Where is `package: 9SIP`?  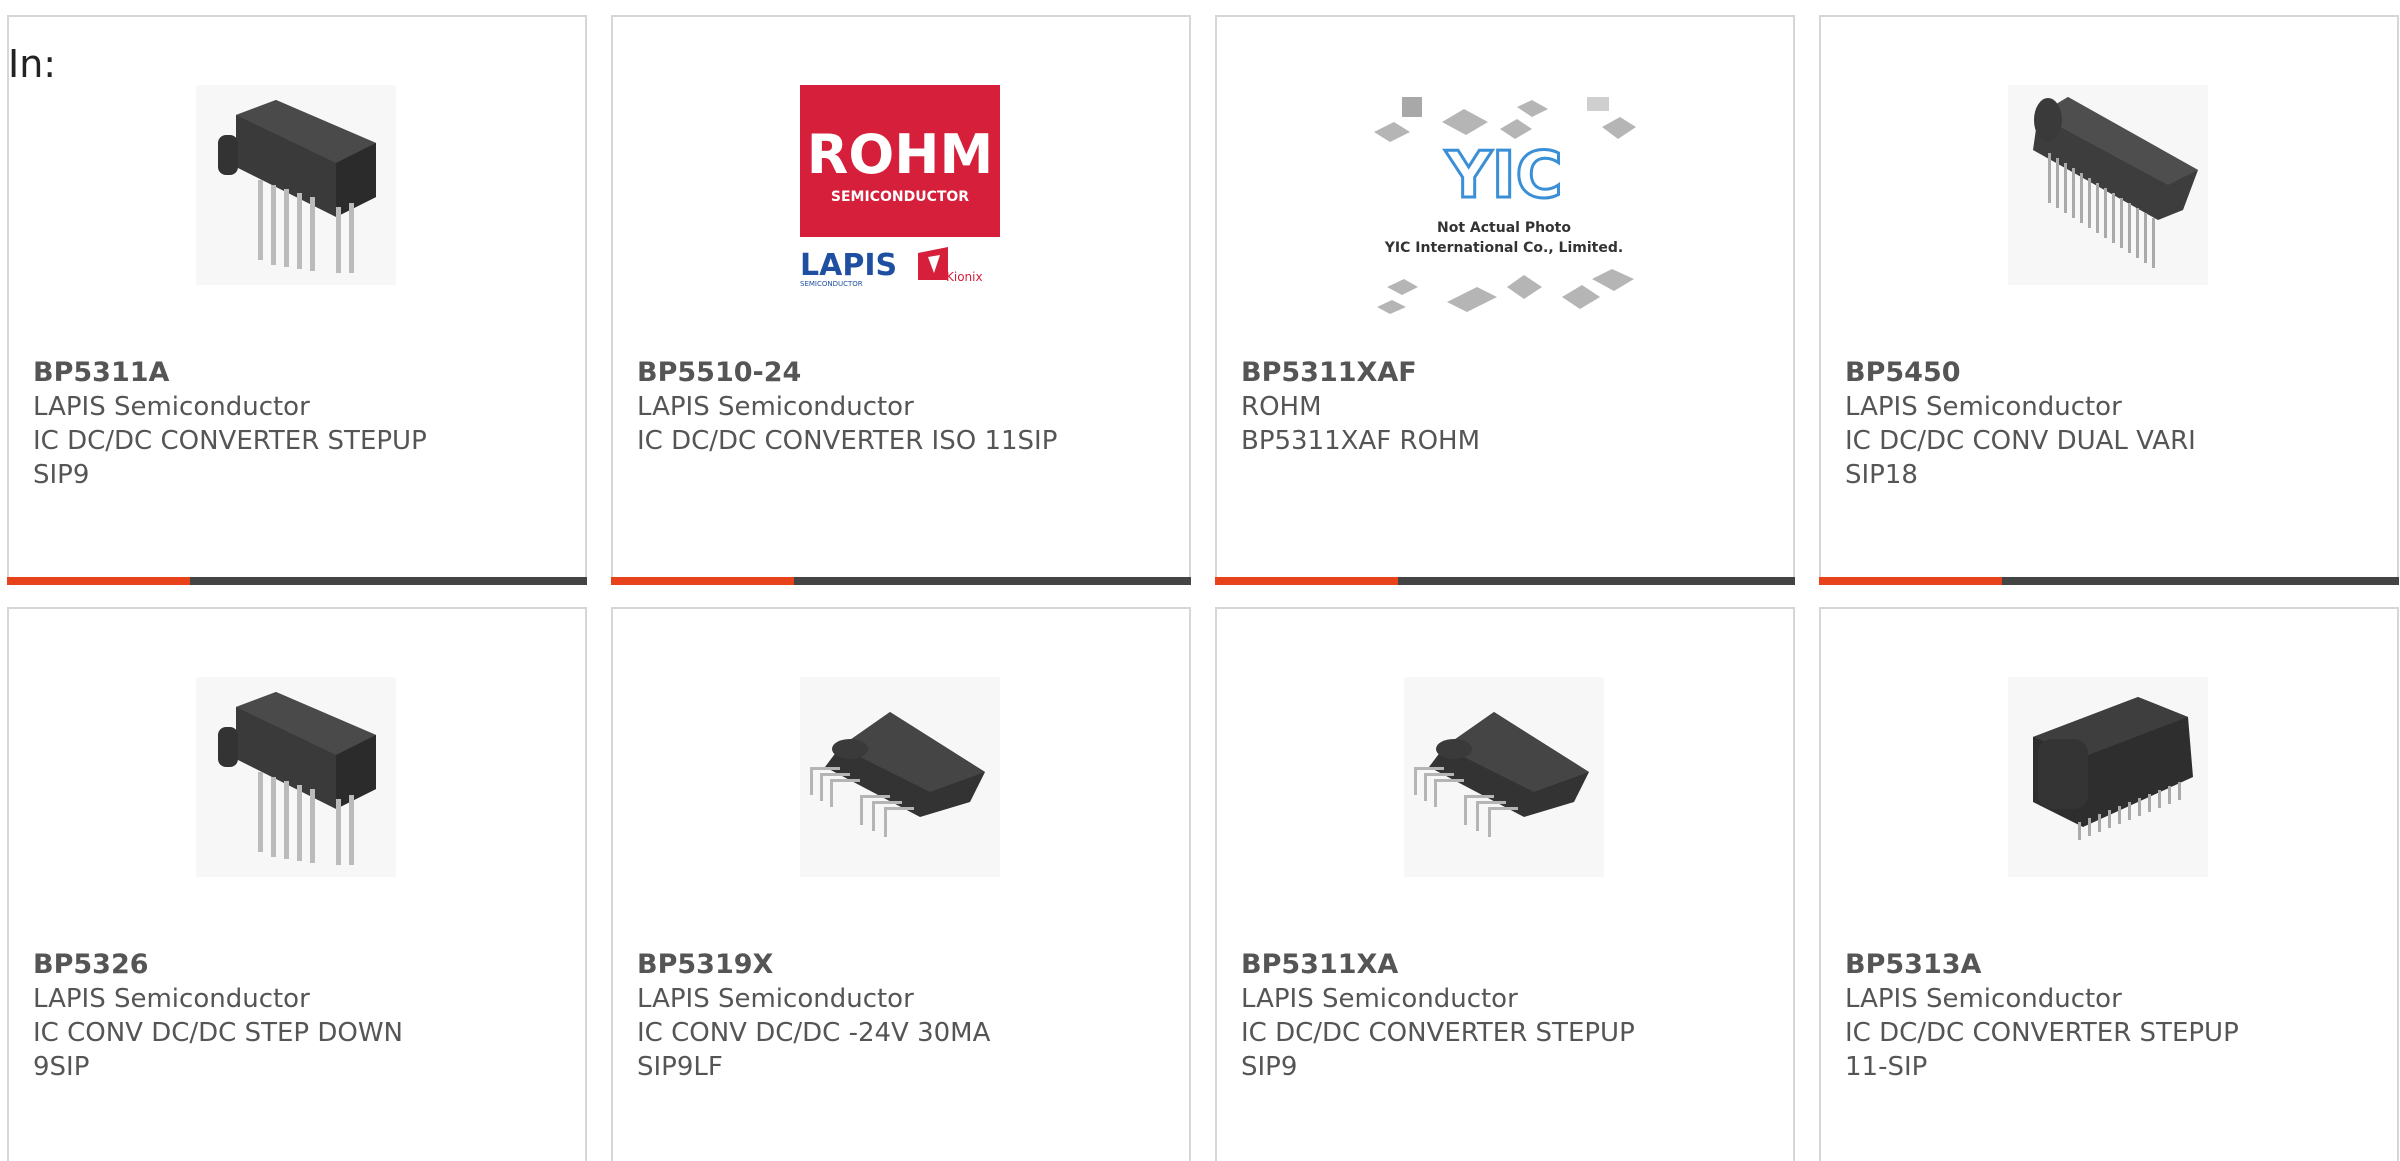
package: 9SIP is located at coordinates (61, 1067).